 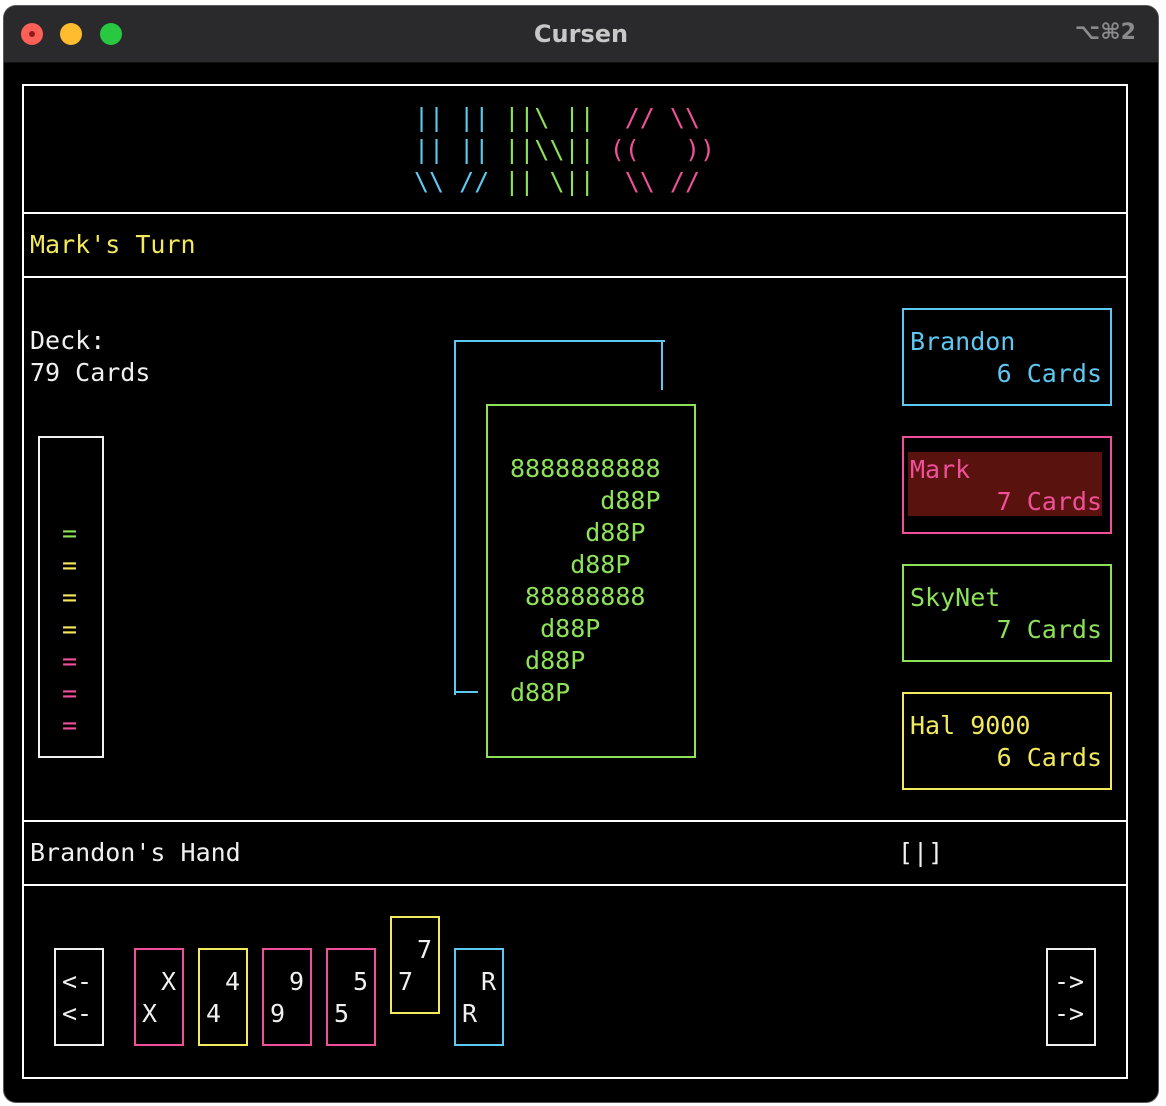 I want to click on hand-card: 99, so click(x=287, y=997).